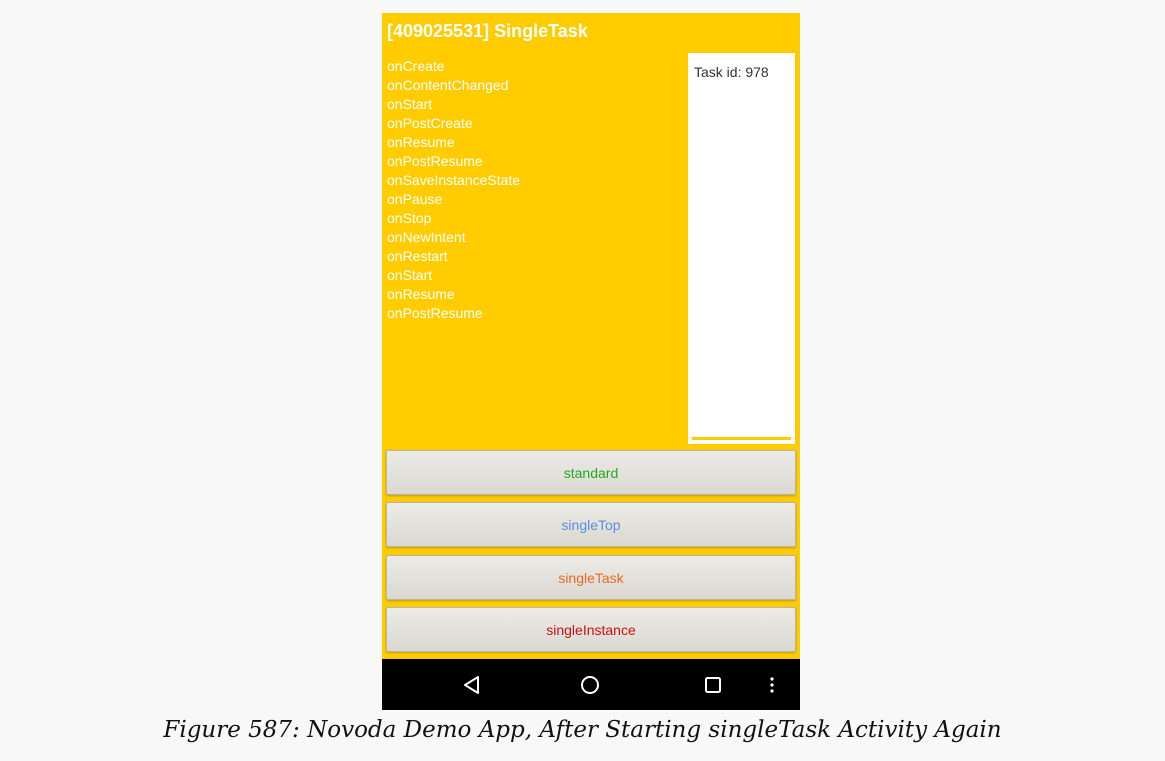 This screenshot has width=1165, height=761. I want to click on log-entry: onStop, so click(409, 218).